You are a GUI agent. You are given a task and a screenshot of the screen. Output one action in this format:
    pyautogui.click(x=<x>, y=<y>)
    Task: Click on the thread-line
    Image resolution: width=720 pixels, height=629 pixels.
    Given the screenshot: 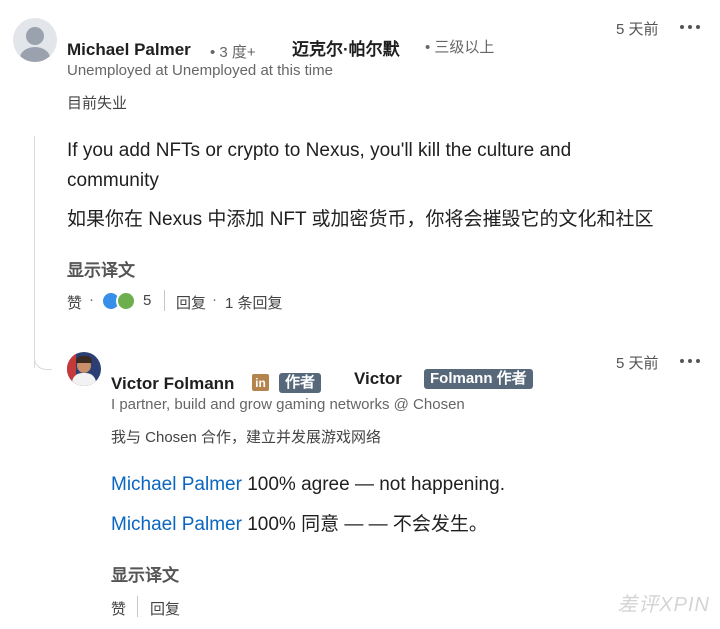 What is the action you would take?
    pyautogui.click(x=34, y=252)
    